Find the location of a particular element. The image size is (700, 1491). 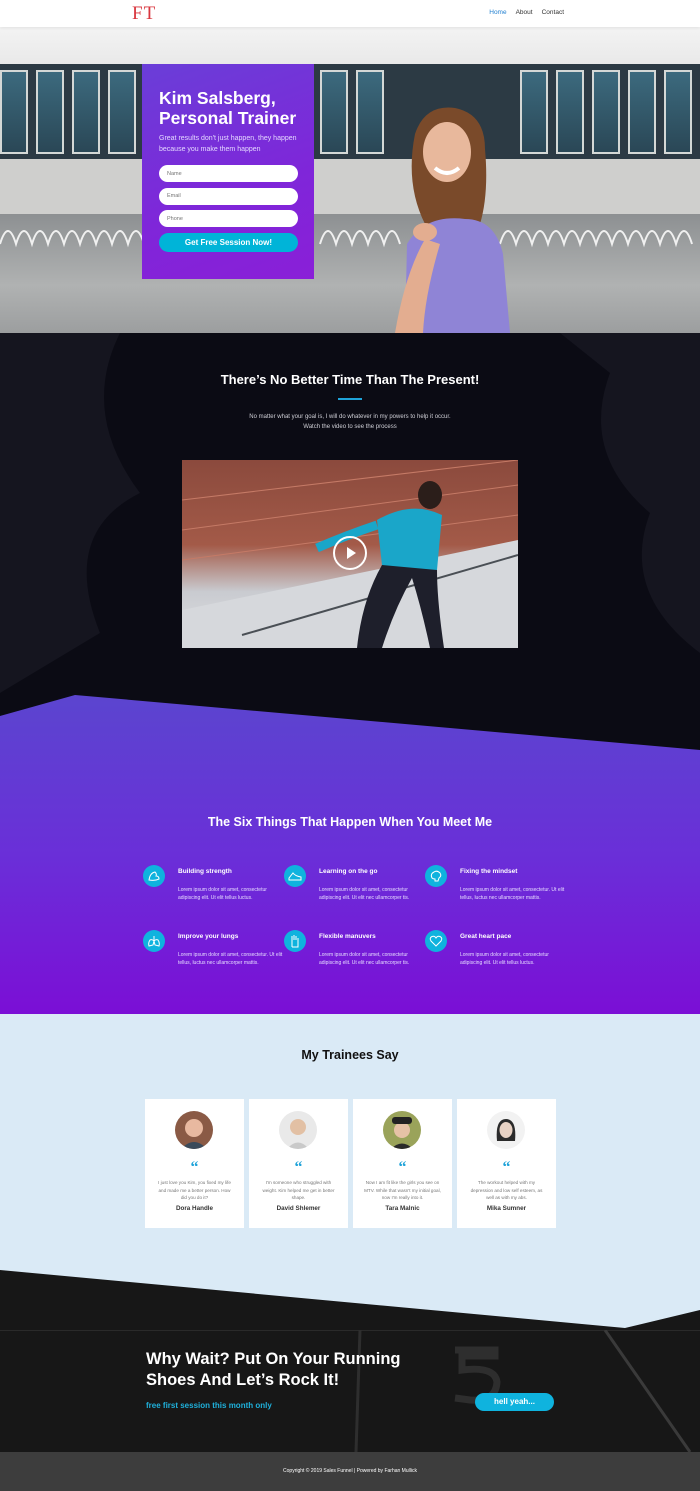

get-free-session-button: Get Free Session Now! is located at coordinates (228, 242).